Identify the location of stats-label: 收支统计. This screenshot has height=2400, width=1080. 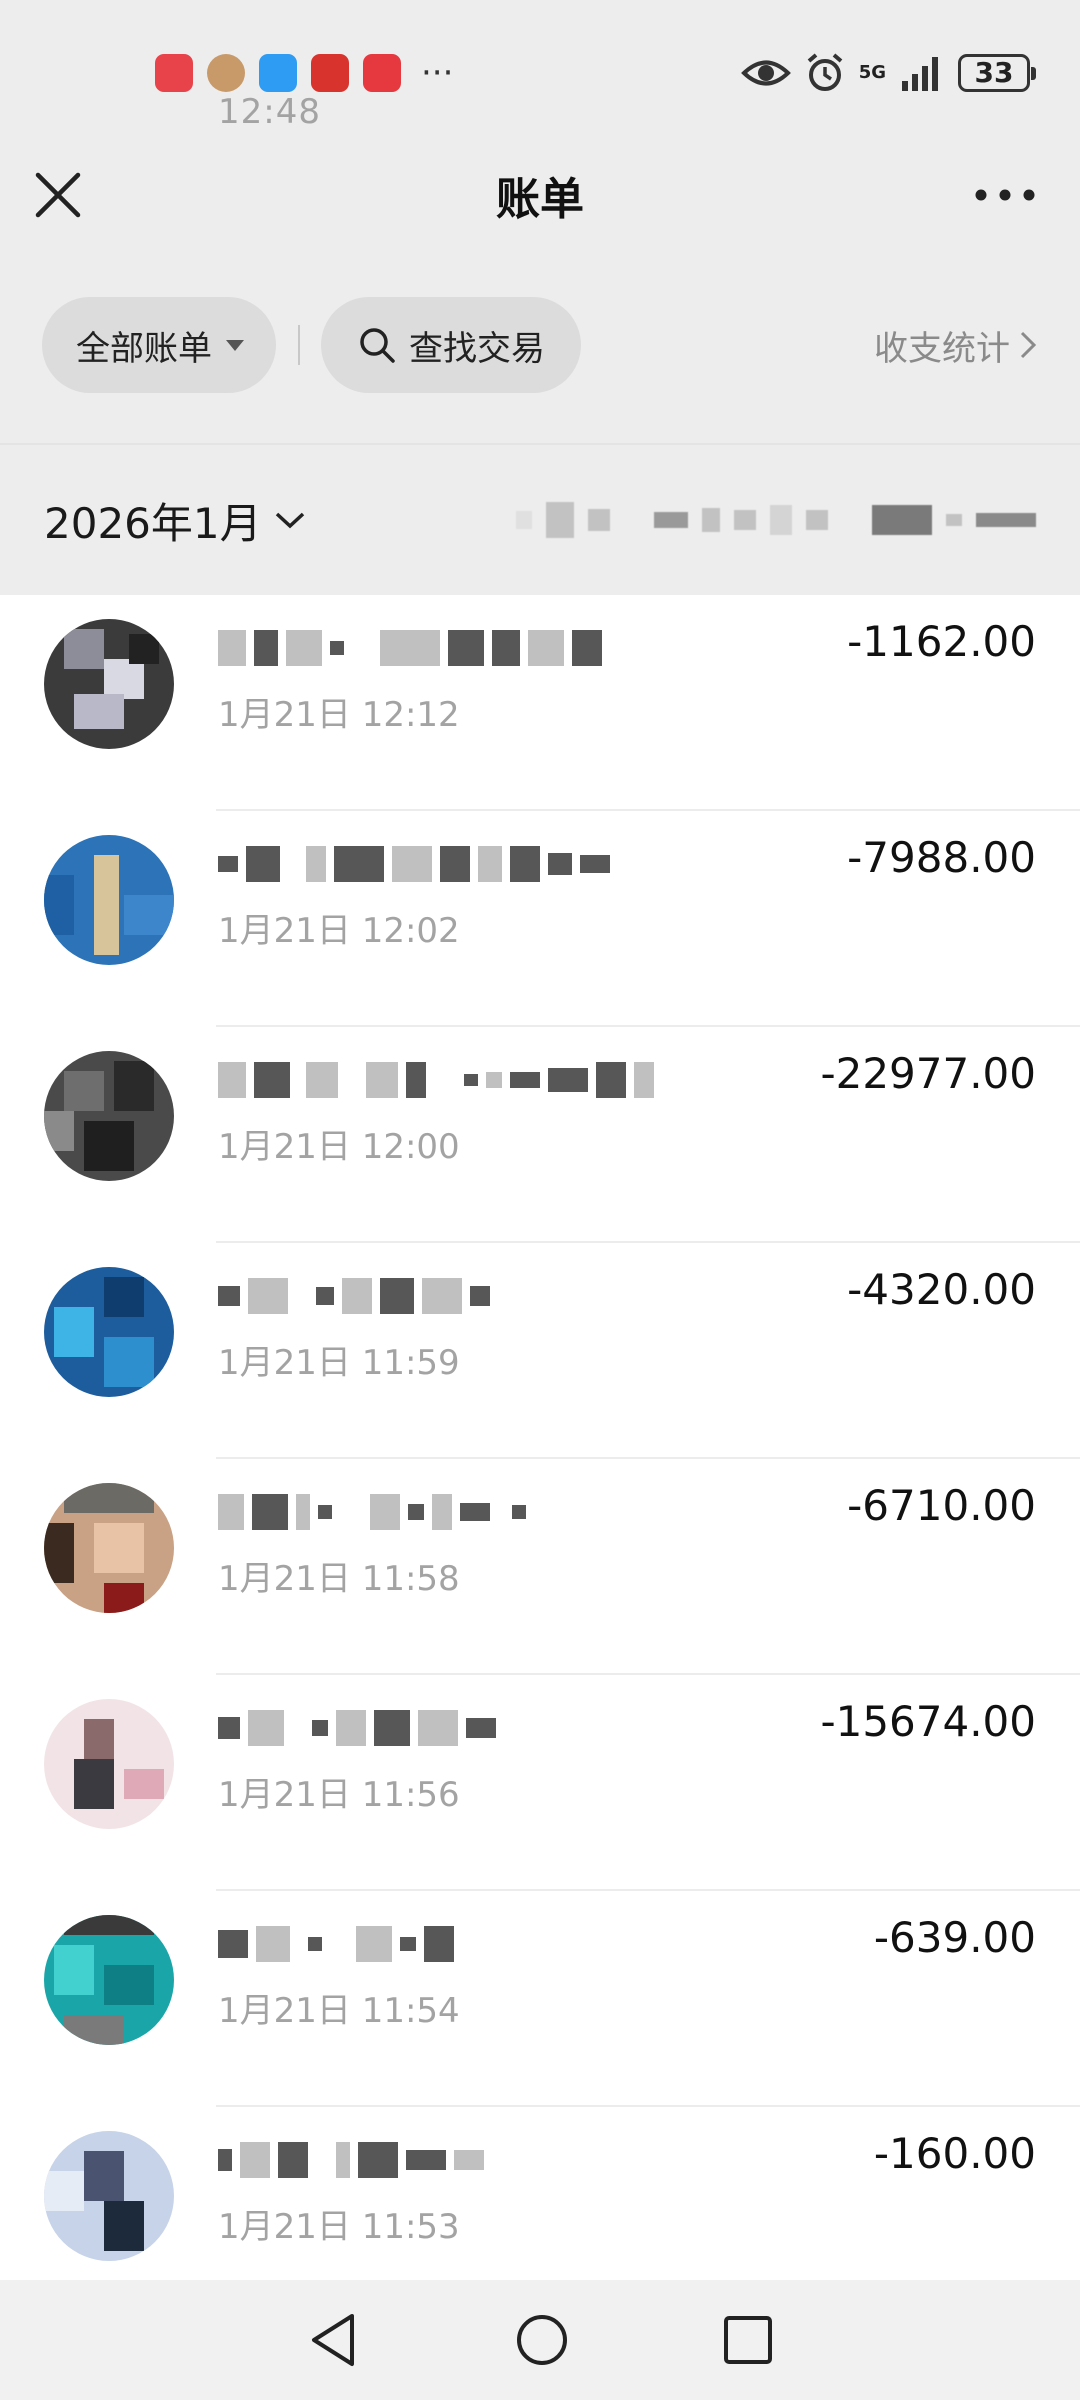
(942, 348).